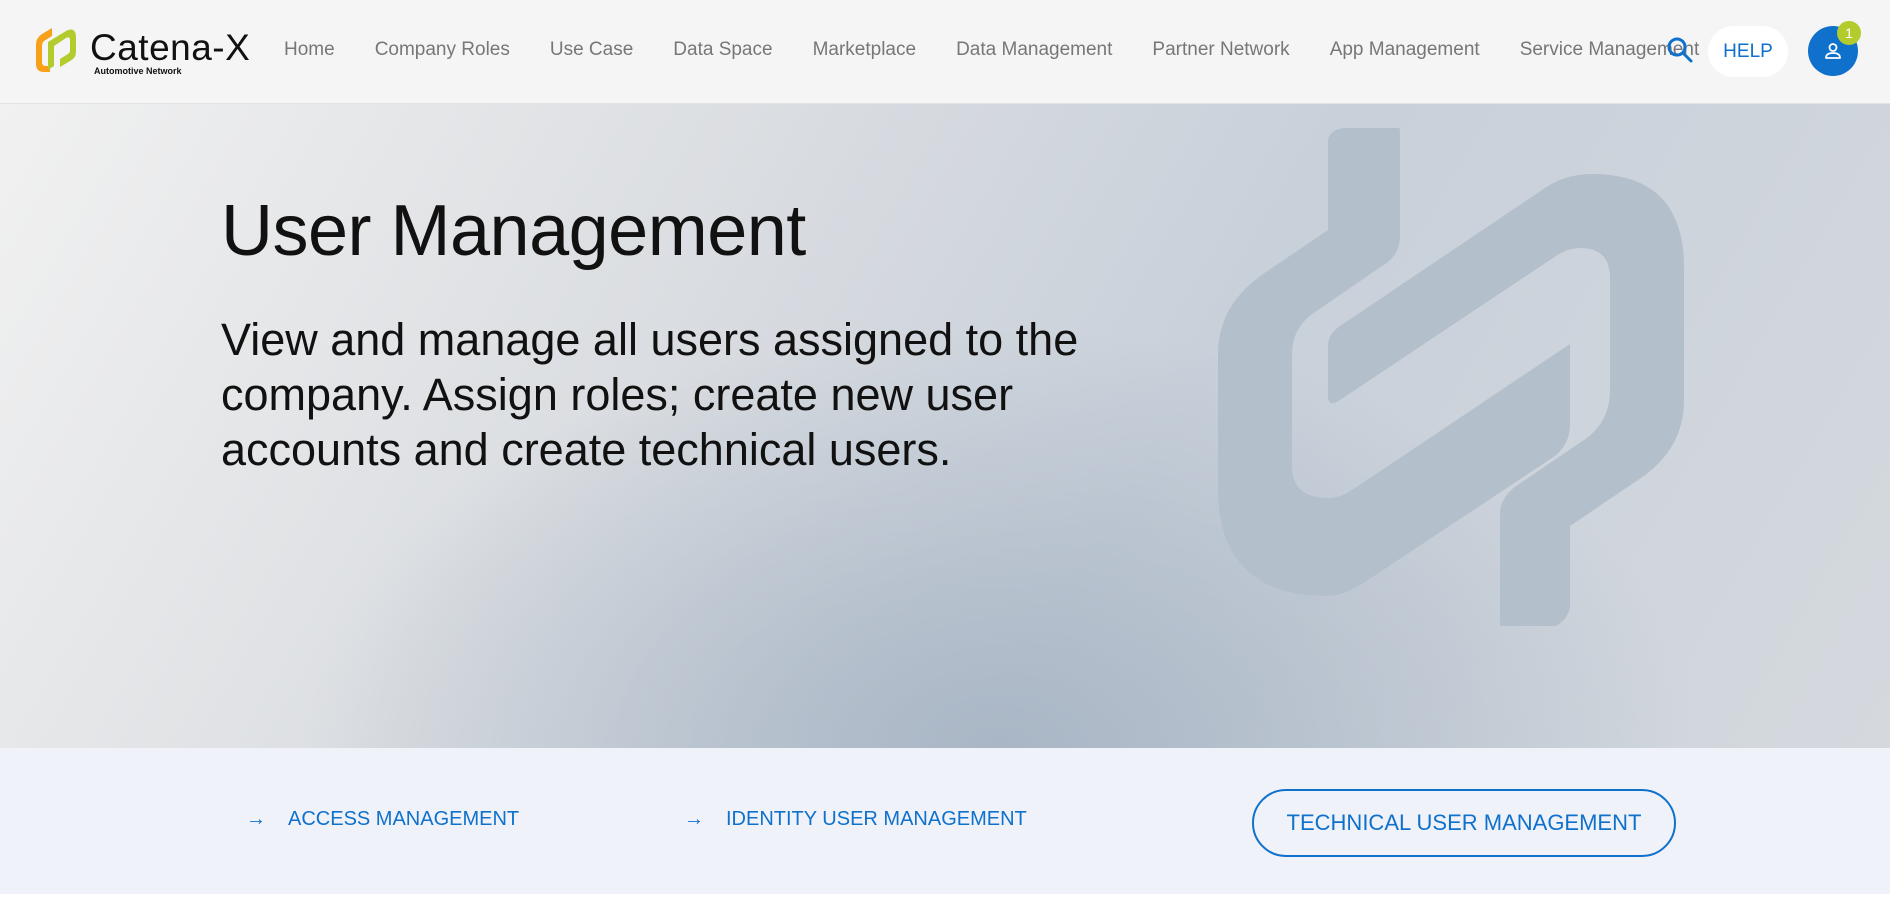 The width and height of the screenshot is (1890, 918). I want to click on help-button: HELP, so click(1748, 51).